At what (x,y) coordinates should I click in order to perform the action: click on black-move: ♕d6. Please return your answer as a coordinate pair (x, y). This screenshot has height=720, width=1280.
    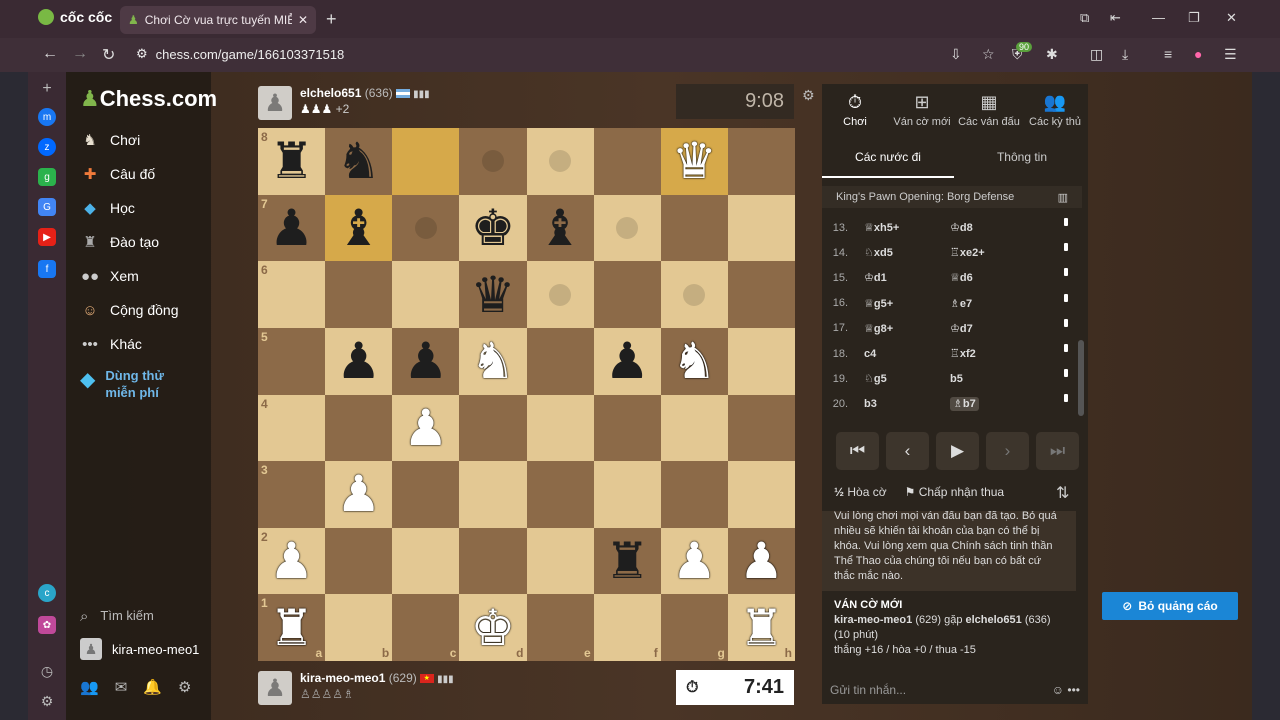
    Looking at the image, I should click on (983, 277).